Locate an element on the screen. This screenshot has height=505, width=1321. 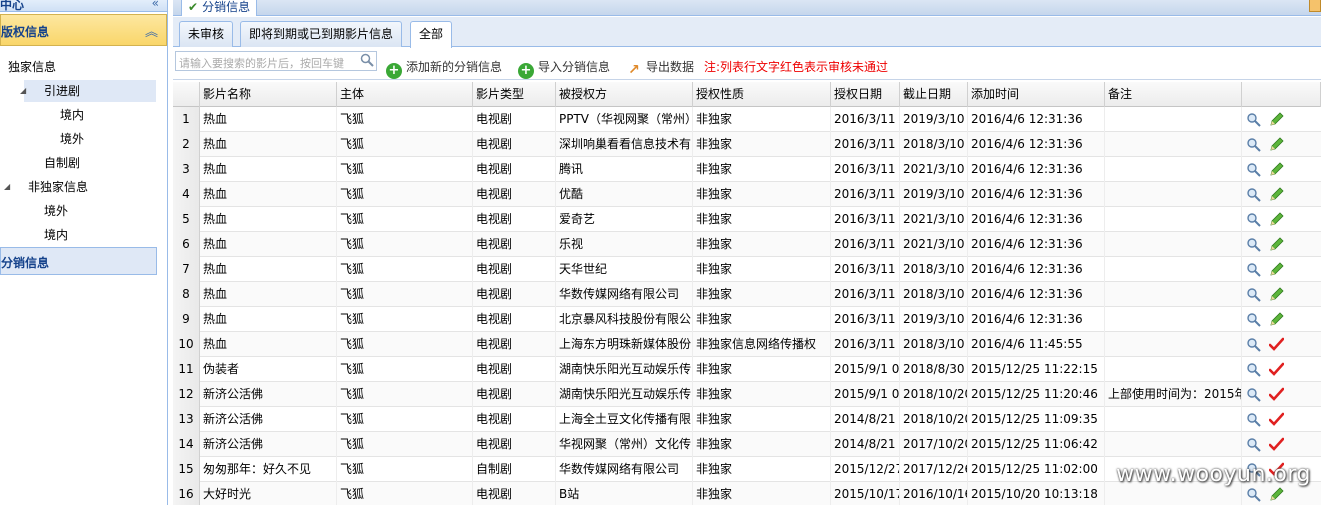
tab-unreviewed: 未审核 is located at coordinates (206, 34).